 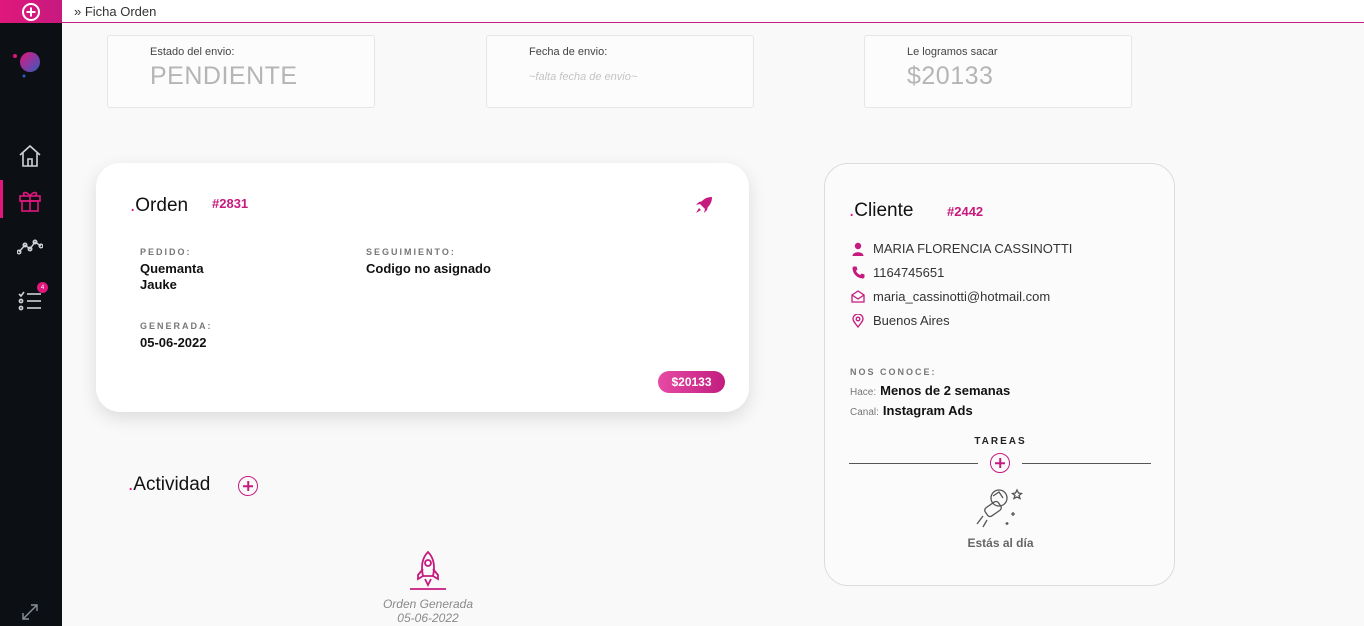 What do you see at coordinates (1000, 463) in the screenshot?
I see `add-task-button` at bounding box center [1000, 463].